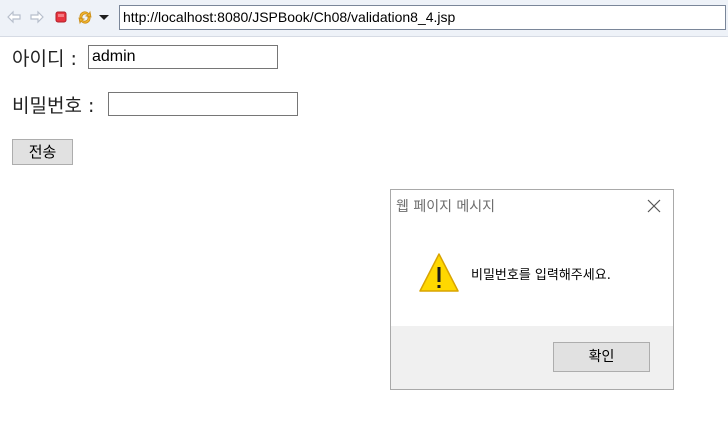  Describe the element at coordinates (601, 357) in the screenshot. I see `ok-button: 확인` at that location.